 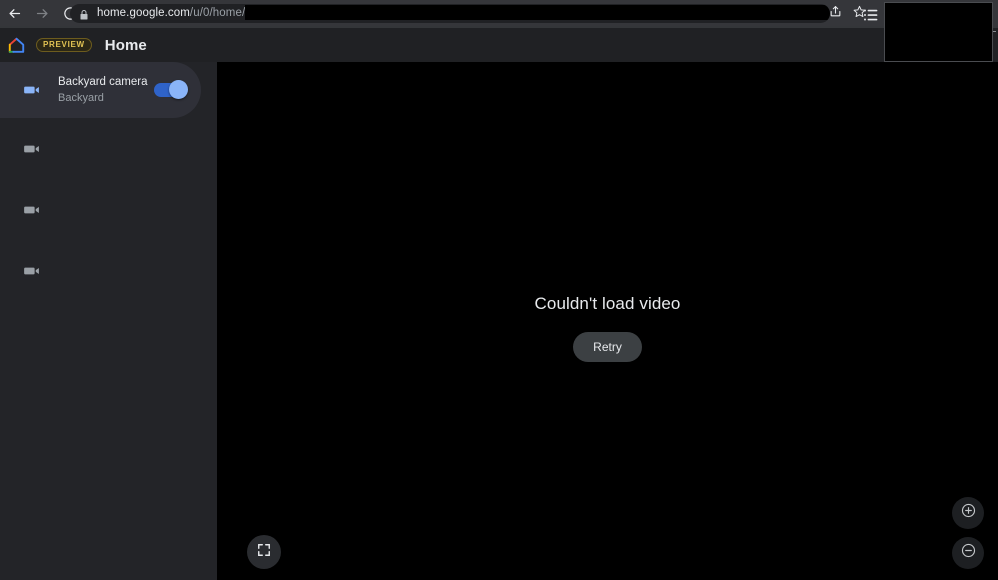 I want to click on back-button, so click(x=14, y=13).